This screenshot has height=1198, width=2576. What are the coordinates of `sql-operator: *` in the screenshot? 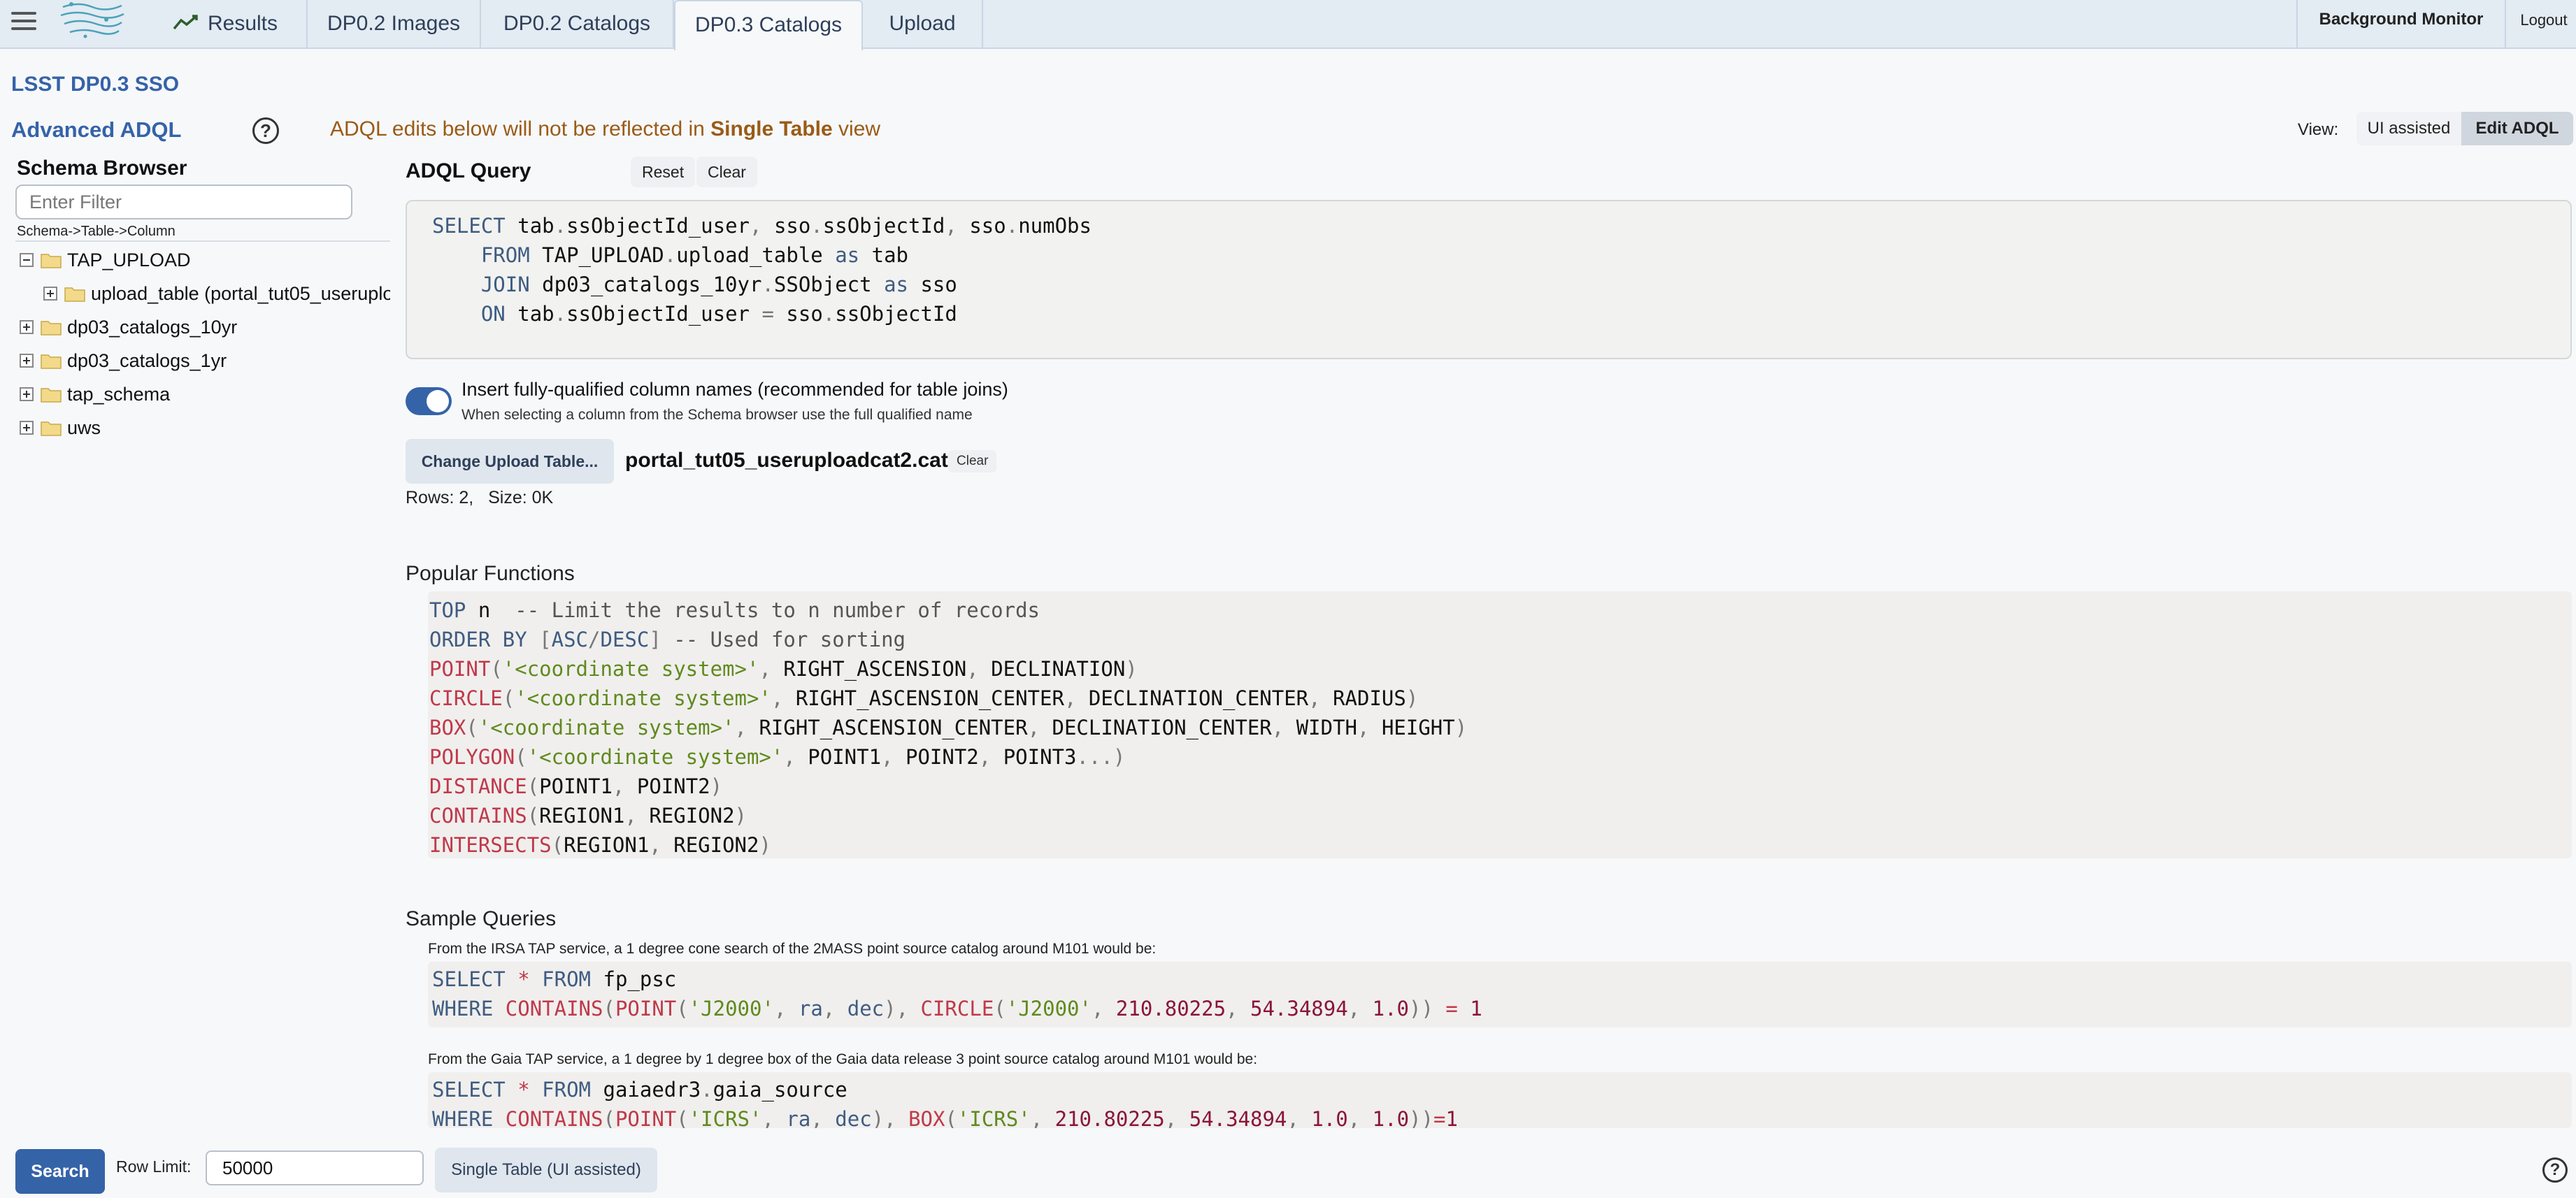 It's located at (523, 1090).